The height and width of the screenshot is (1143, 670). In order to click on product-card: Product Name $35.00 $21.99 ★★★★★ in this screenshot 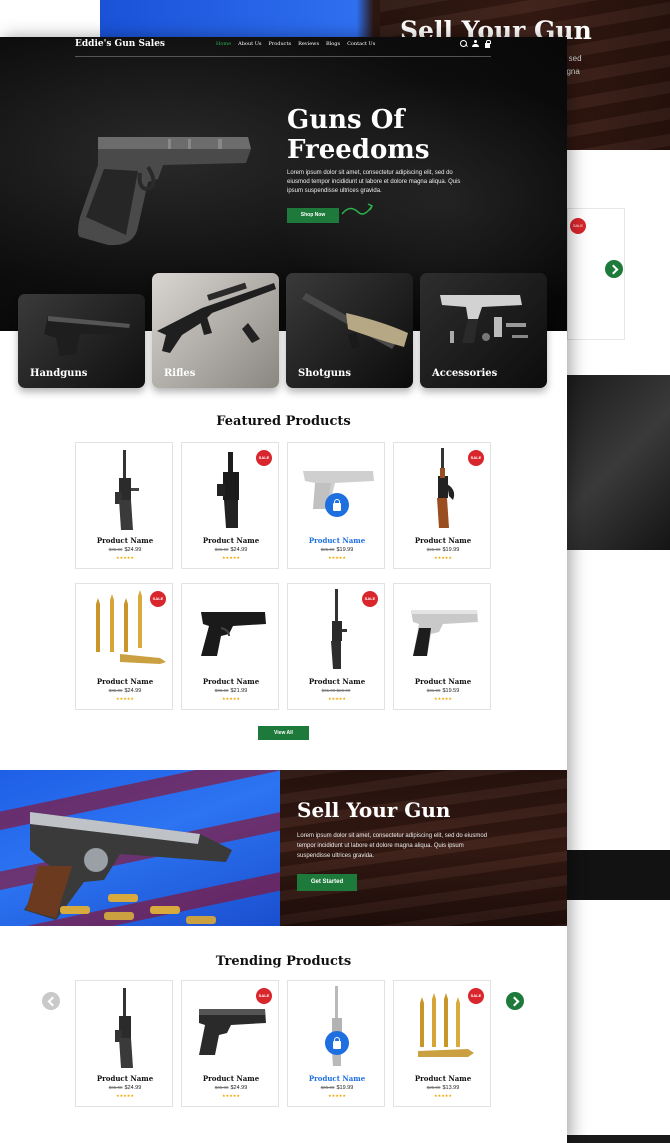, I will do `click(230, 646)`.